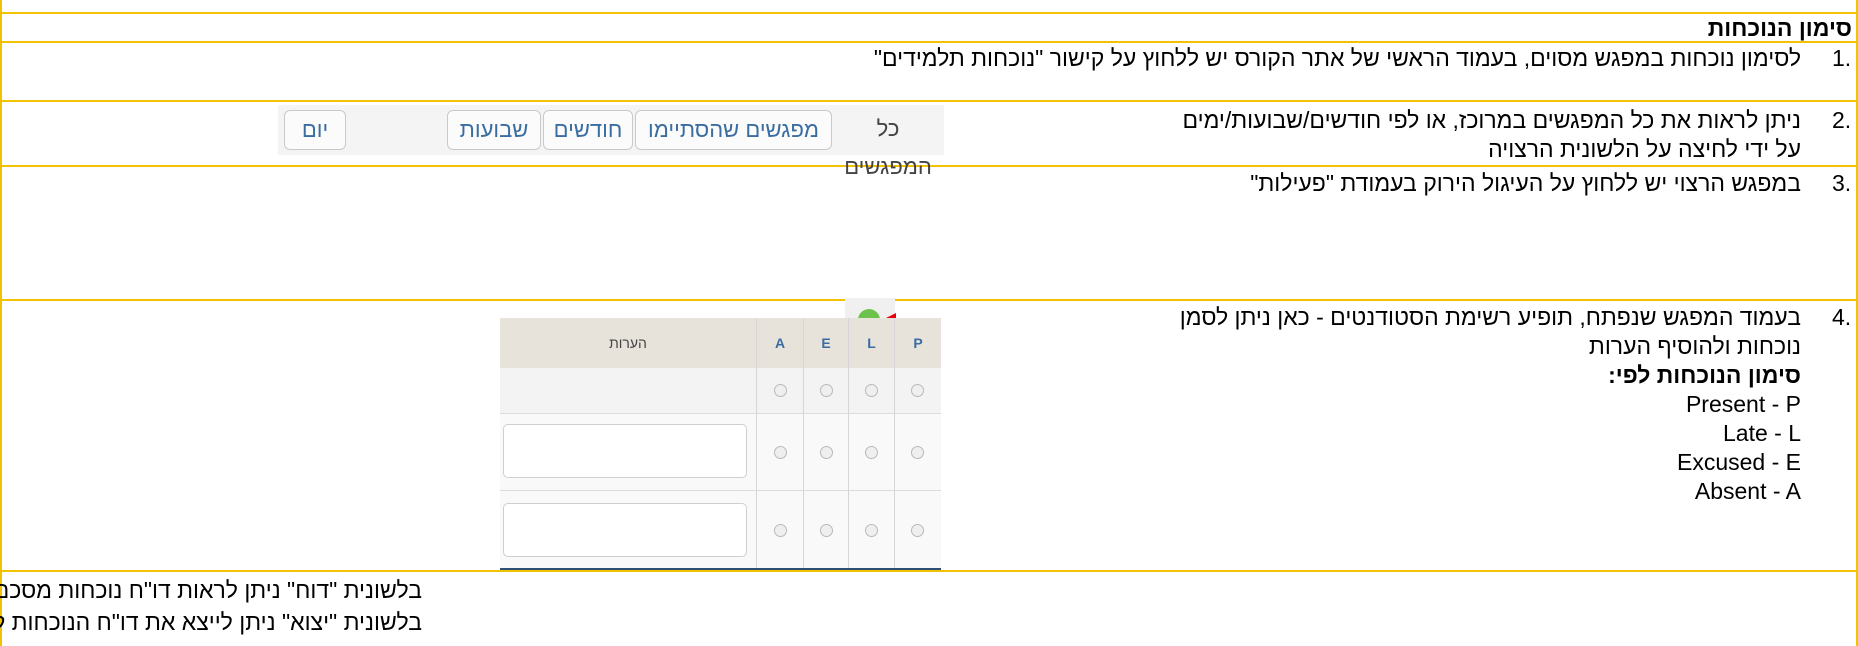 The height and width of the screenshot is (646, 1858). Describe the element at coordinates (1, 323) in the screenshot. I see `frame-left` at that location.